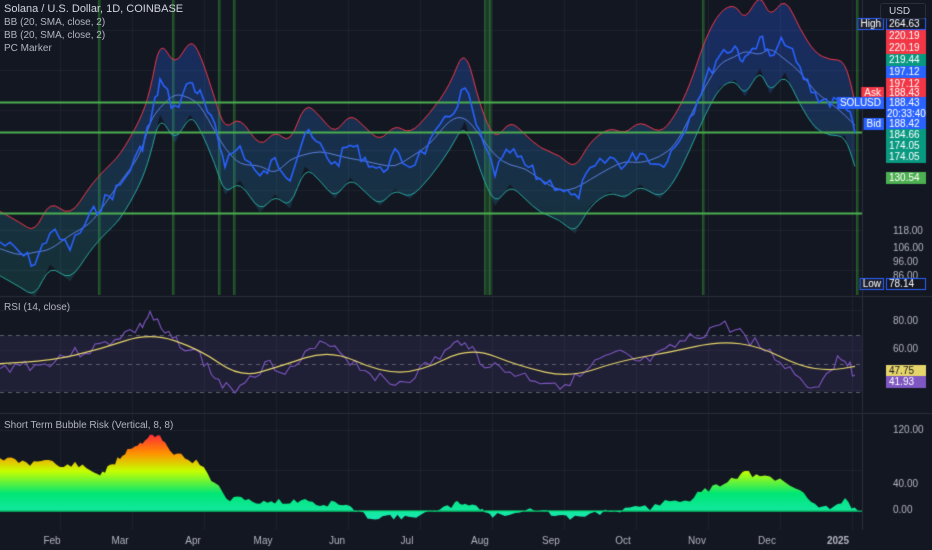 Image resolution: width=932 pixels, height=550 pixels. I want to click on rsi-title: RSI (14, close), so click(37, 307).